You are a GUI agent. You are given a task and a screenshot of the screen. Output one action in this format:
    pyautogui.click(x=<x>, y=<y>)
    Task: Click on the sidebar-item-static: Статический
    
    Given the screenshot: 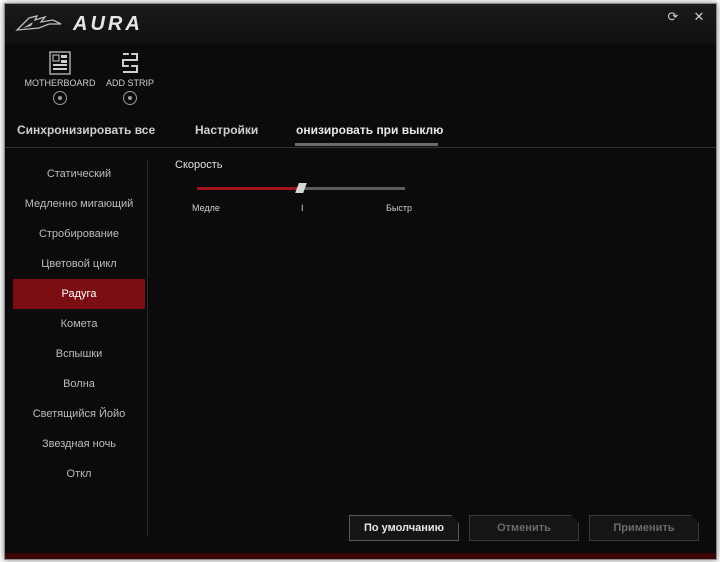 What is the action you would take?
    pyautogui.click(x=79, y=174)
    